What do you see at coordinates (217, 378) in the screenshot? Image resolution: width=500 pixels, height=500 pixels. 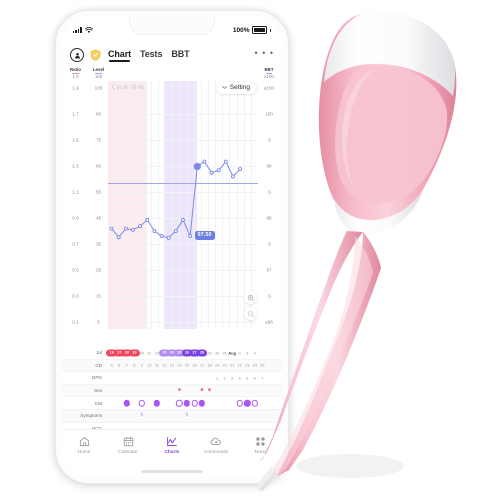 I see `dpo-day-cell: 1` at bounding box center [217, 378].